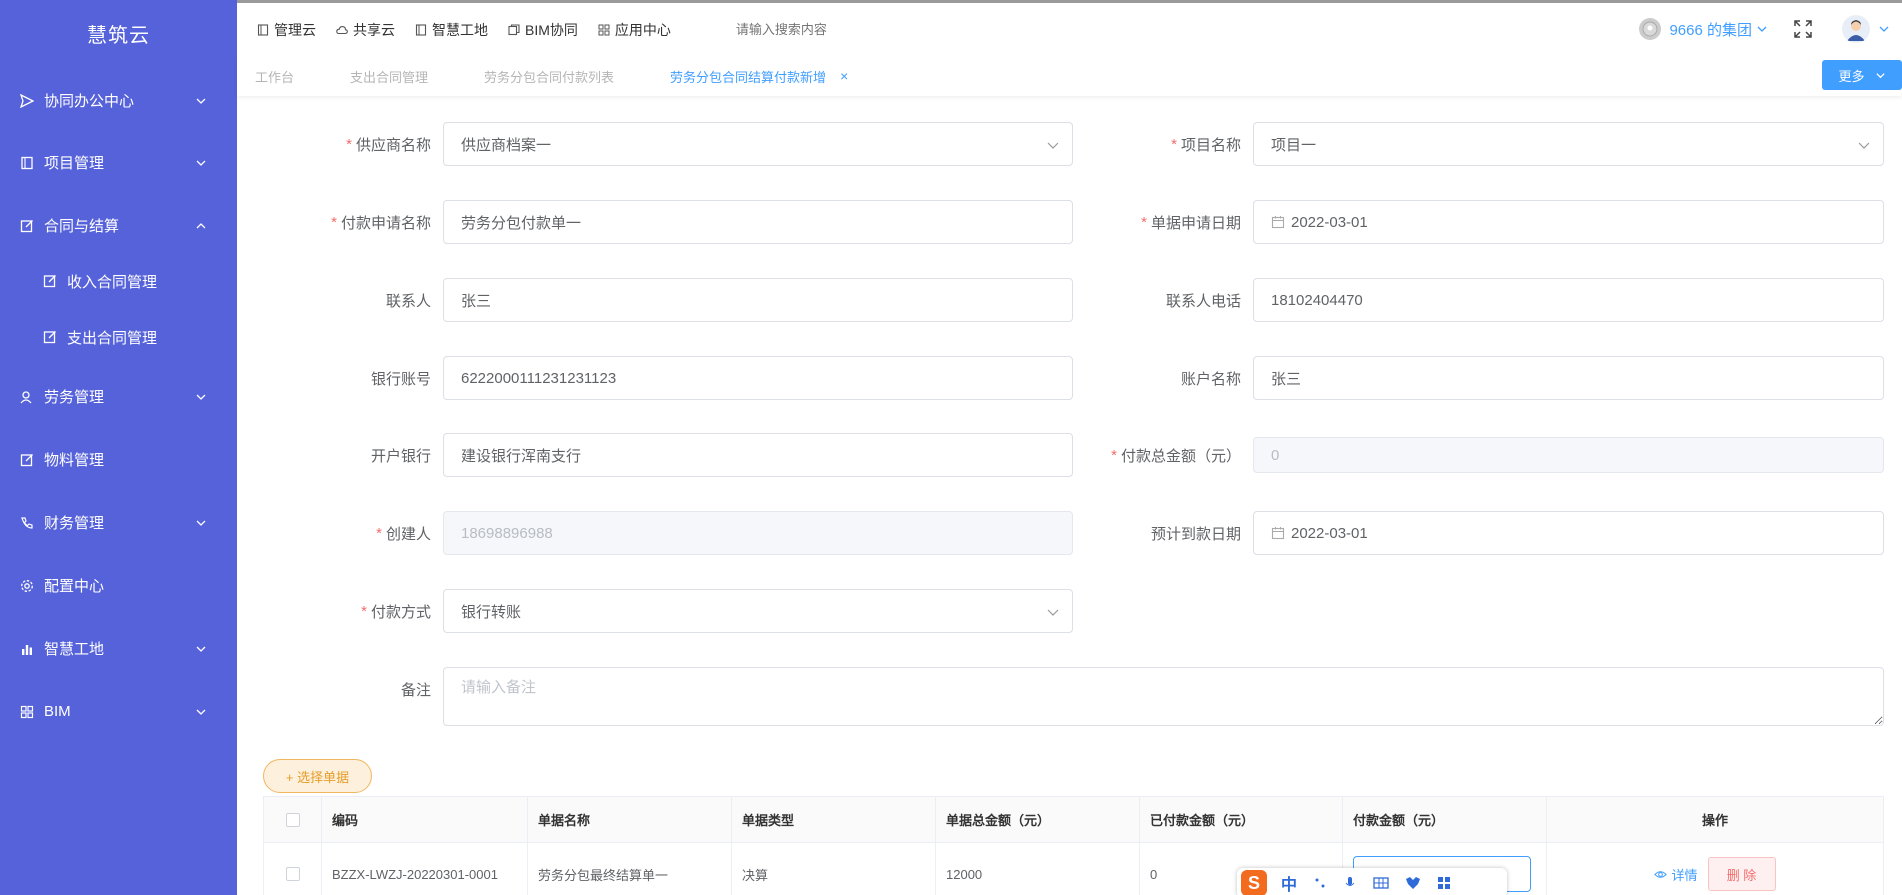 This screenshot has width=1902, height=895. Describe the element at coordinates (521, 223) in the screenshot. I see `input-value: 劳务分包付款单一` at that location.